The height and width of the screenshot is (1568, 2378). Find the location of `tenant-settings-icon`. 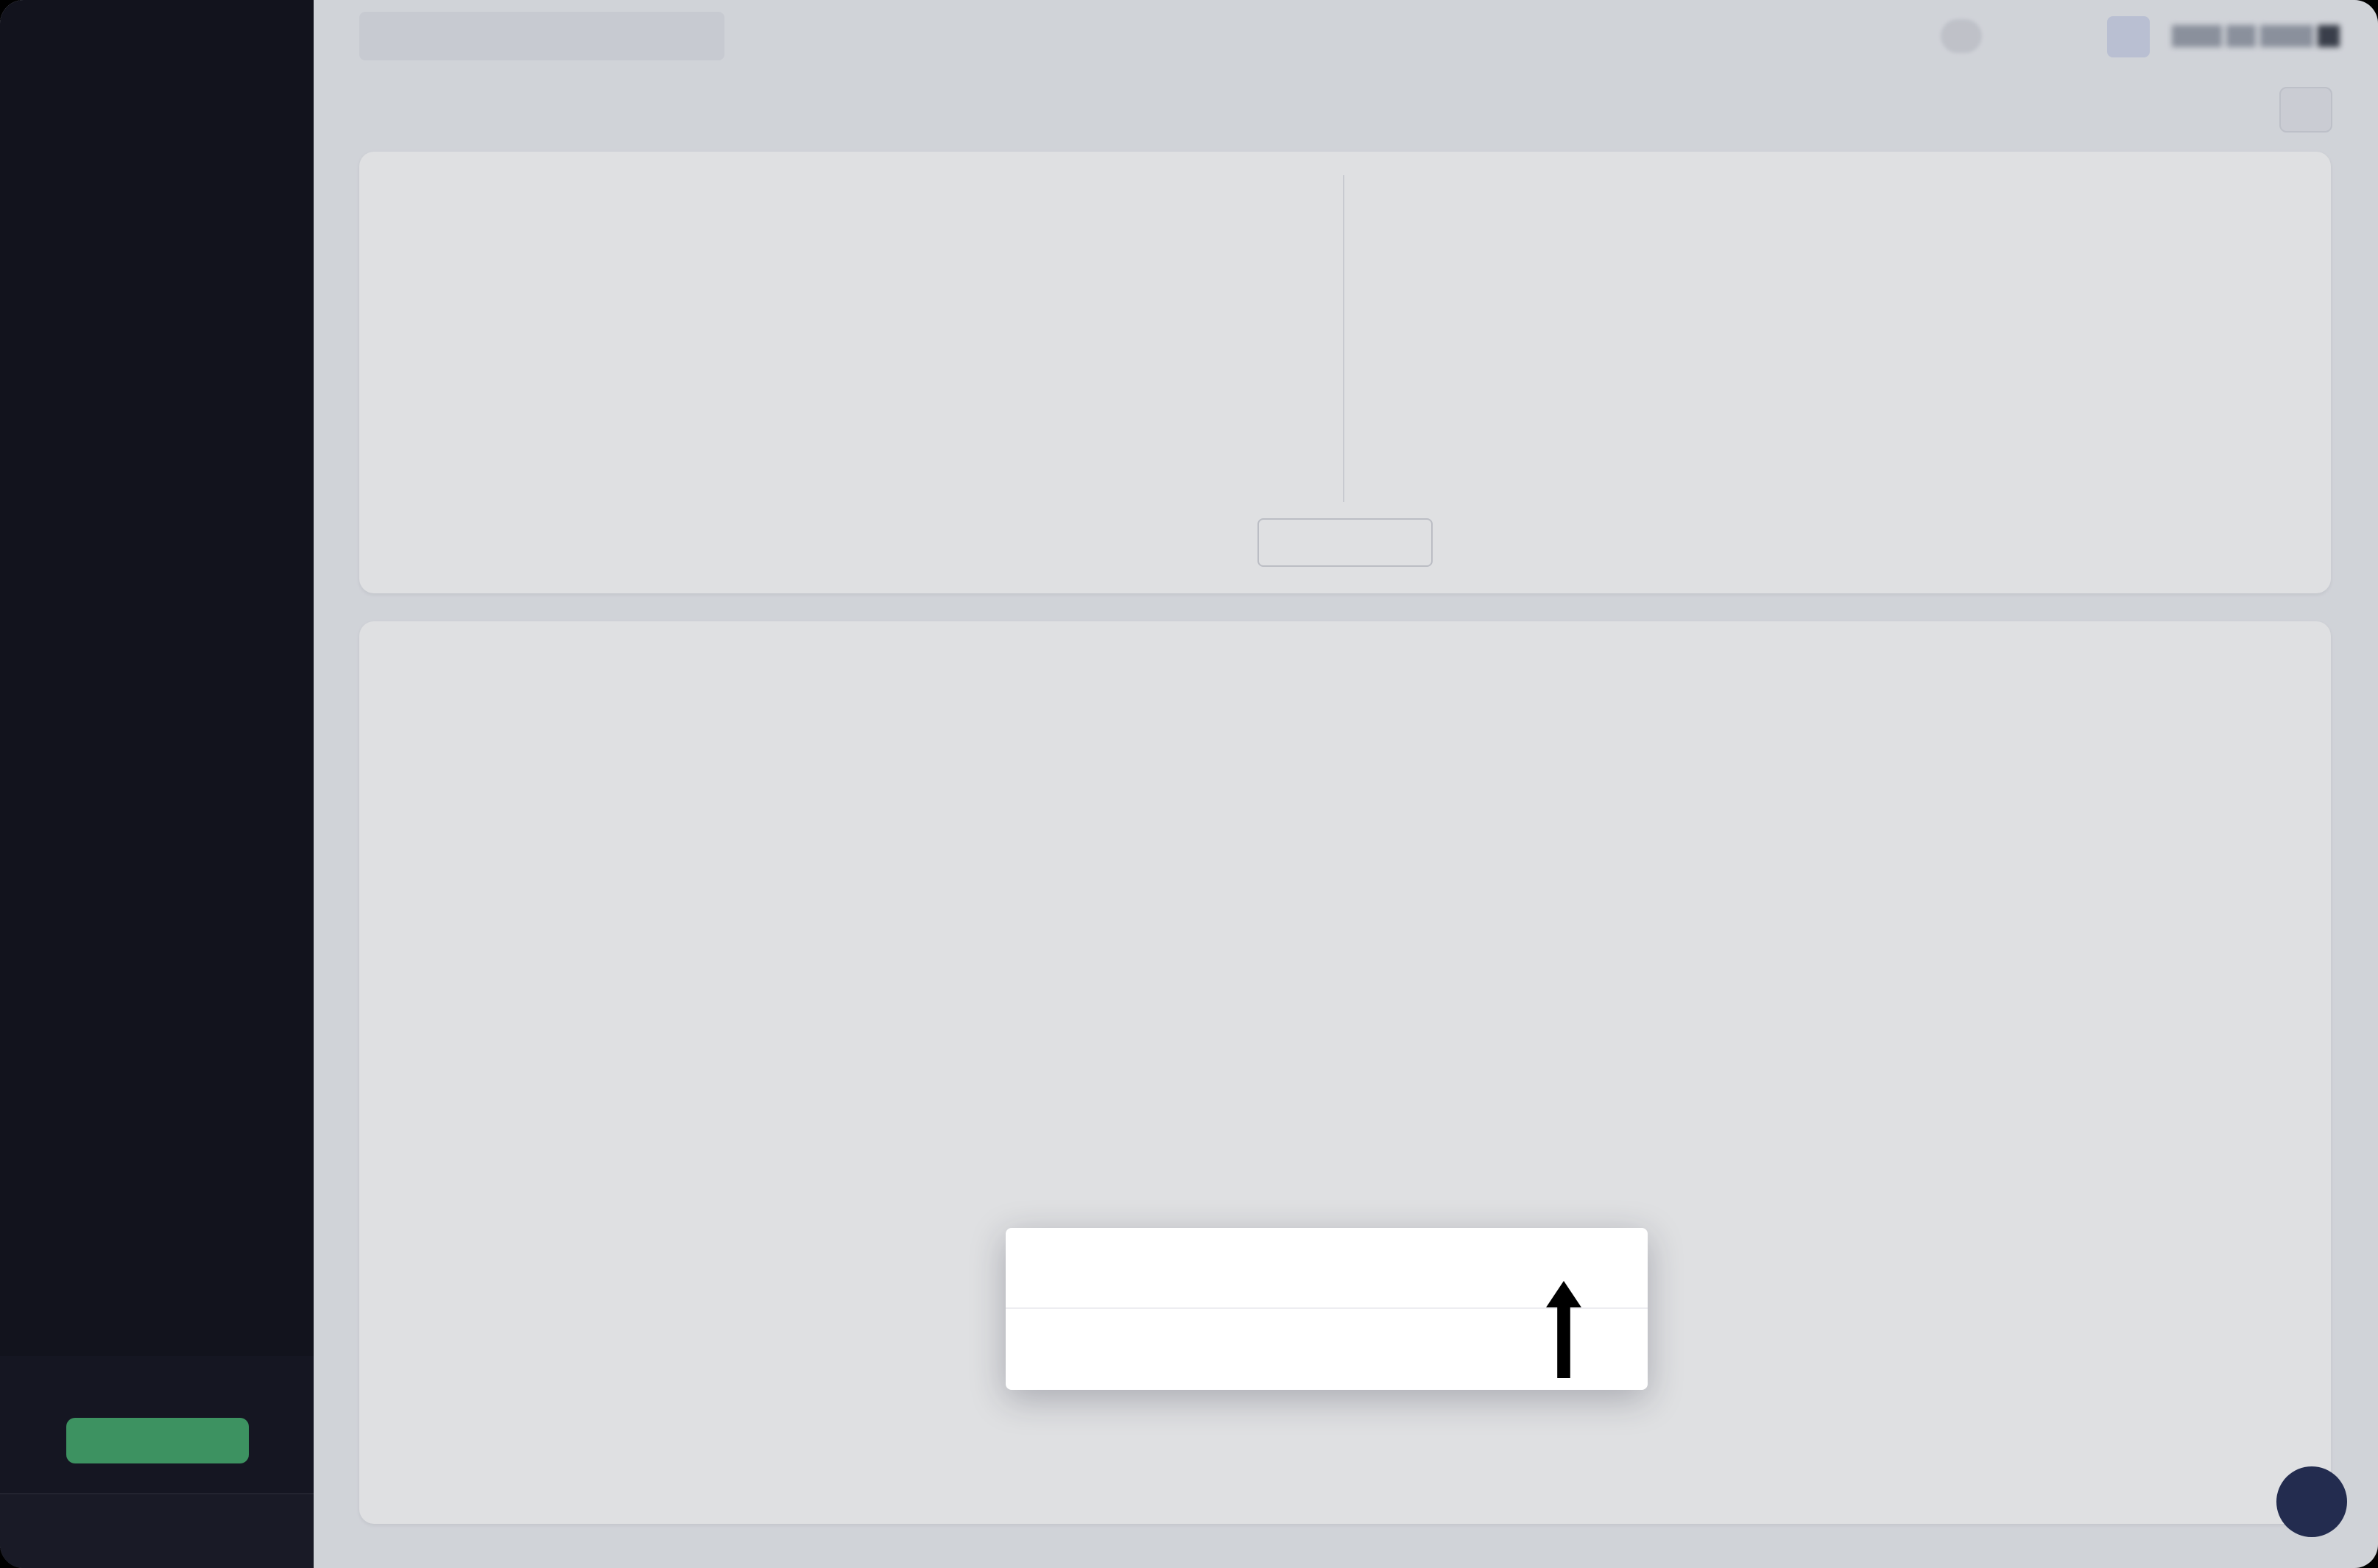

tenant-settings-icon is located at coordinates (52, 1303).